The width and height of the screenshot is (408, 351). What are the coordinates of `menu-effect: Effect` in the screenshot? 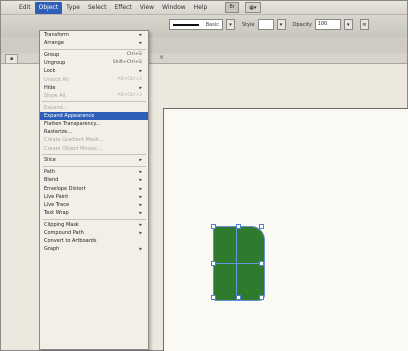 It's located at (122, 8).